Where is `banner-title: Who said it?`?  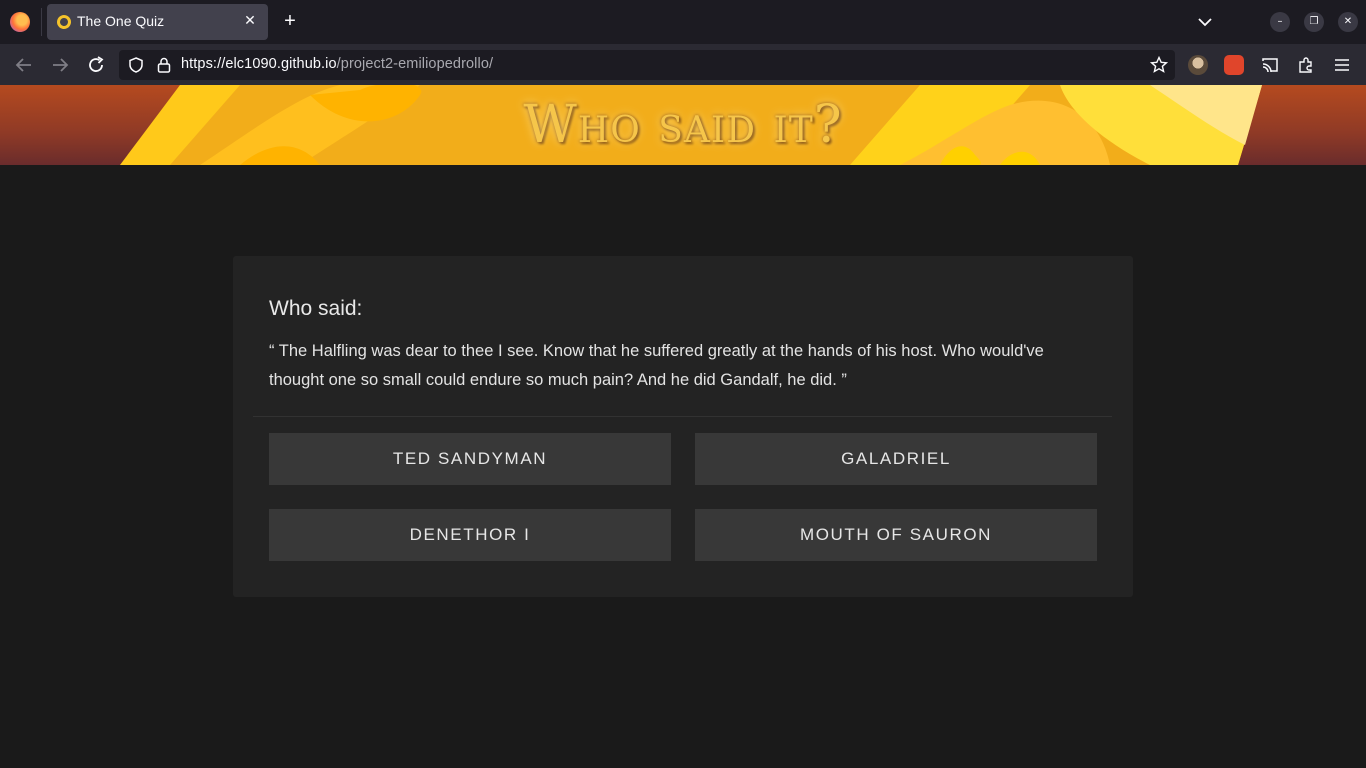
banner-title: Who said it? is located at coordinates (683, 125).